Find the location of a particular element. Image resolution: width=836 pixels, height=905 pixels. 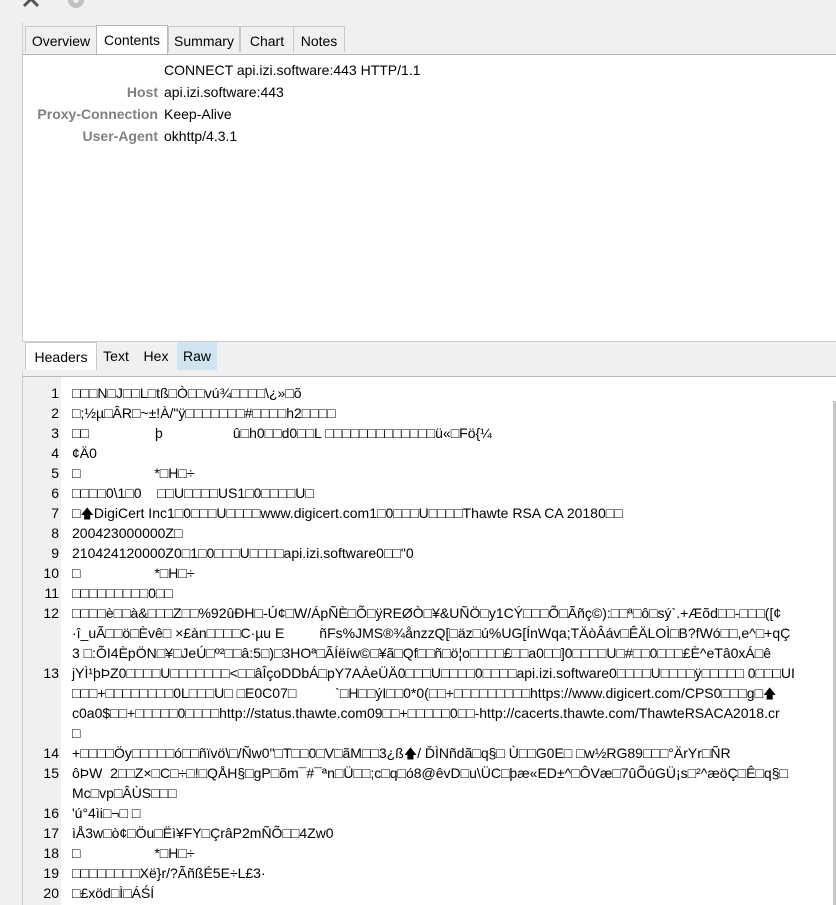

raw-line: 8 200423000000Z□ is located at coordinates (429, 533).